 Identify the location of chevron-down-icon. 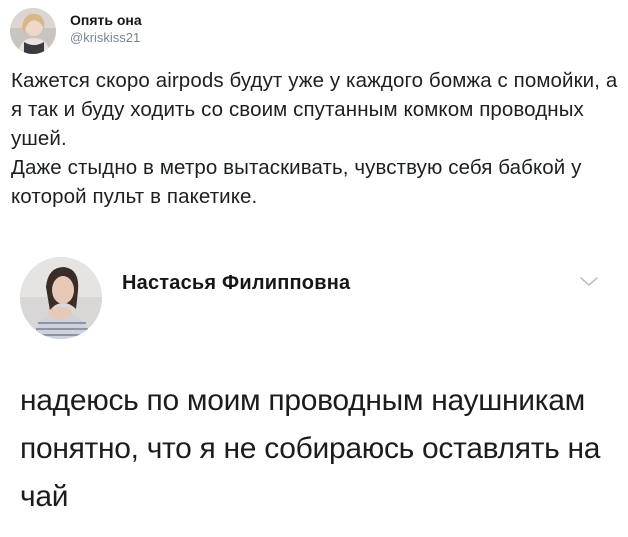
(589, 281).